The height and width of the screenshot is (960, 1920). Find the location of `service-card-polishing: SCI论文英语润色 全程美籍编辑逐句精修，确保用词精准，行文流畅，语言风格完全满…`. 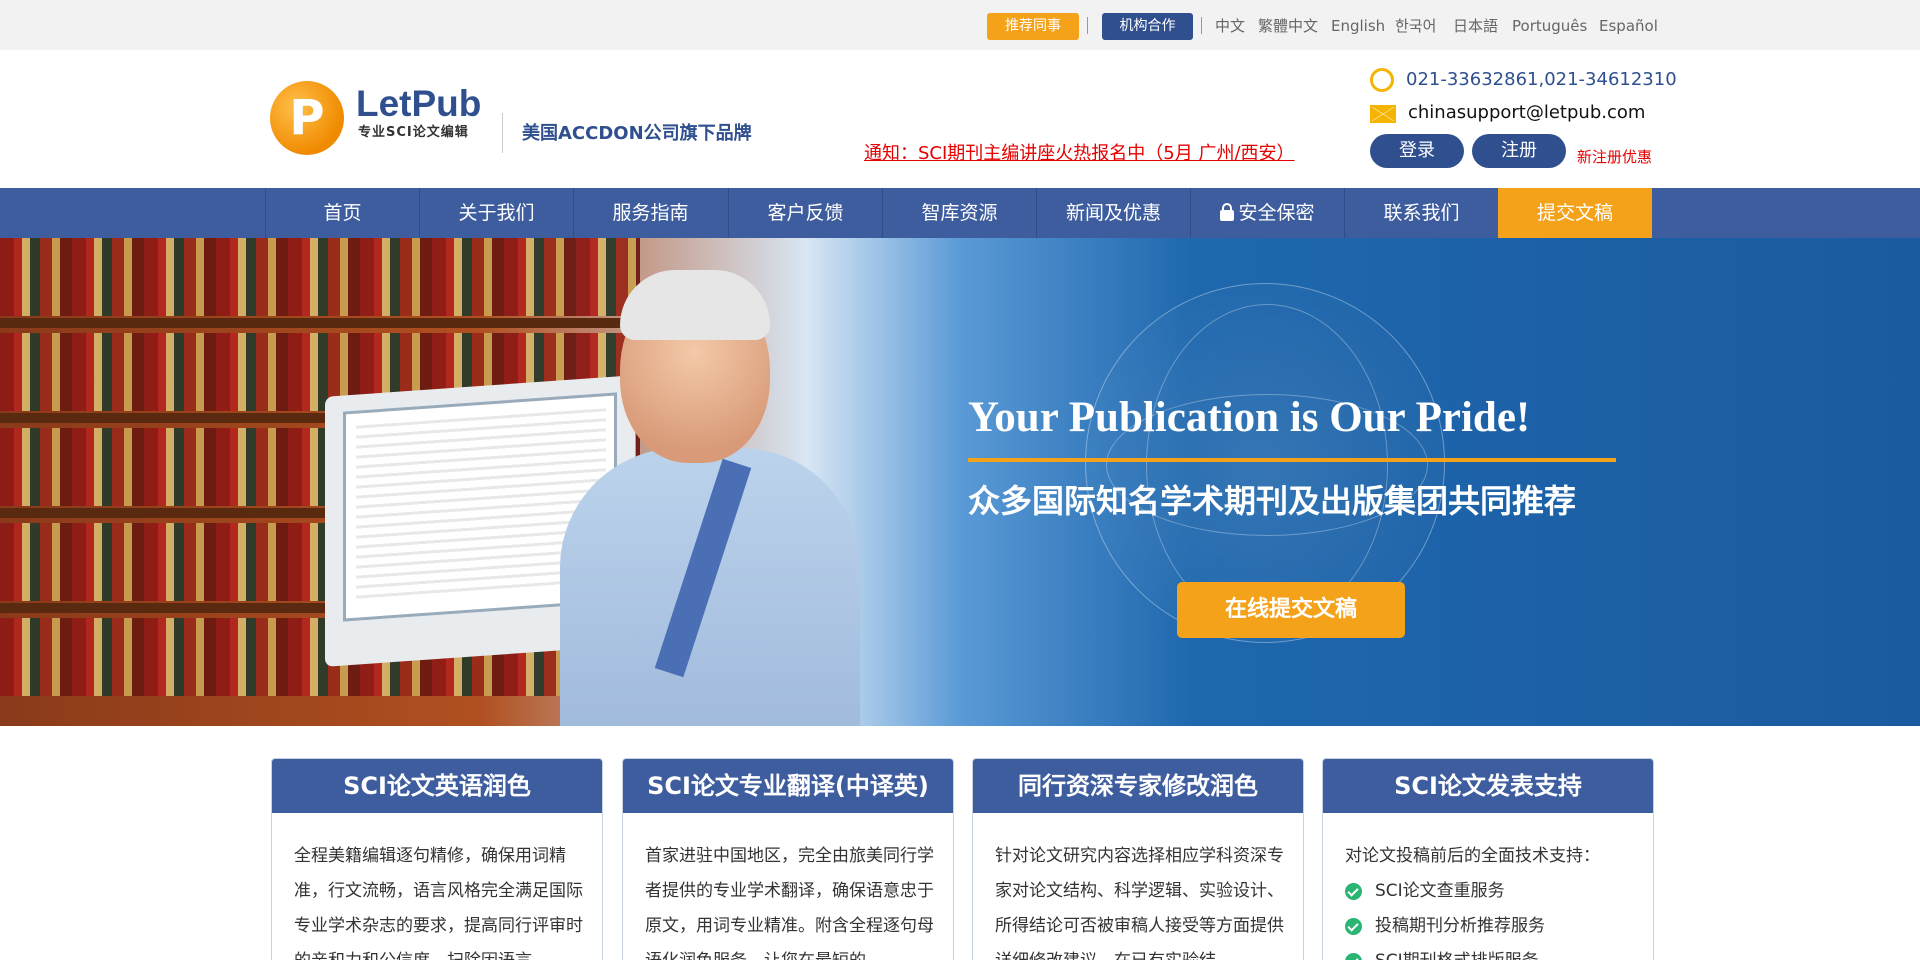

service-card-polishing: SCI论文英语润色 全程美籍编辑逐句精修，确保用词精准，行文流畅，语言风格完全满… is located at coordinates (437, 859).